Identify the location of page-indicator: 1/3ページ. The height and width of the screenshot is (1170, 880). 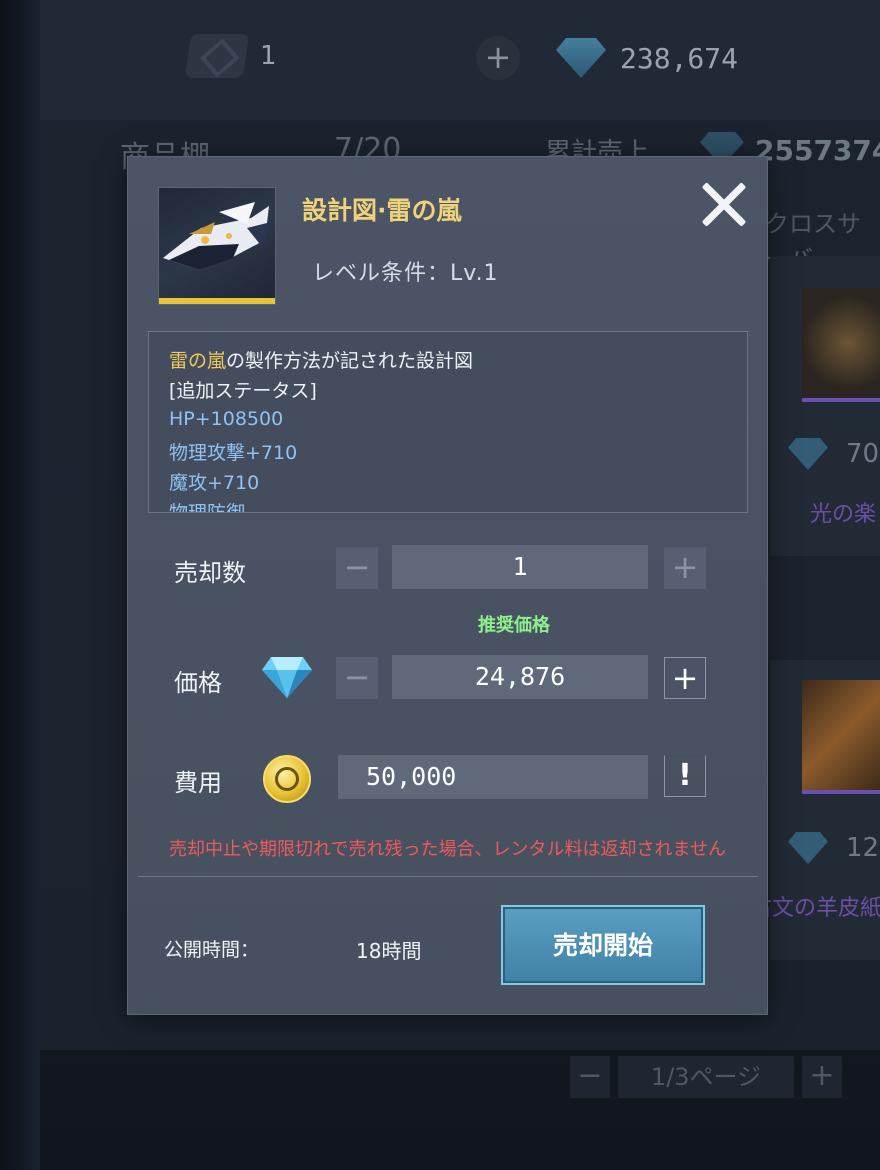
(706, 1077).